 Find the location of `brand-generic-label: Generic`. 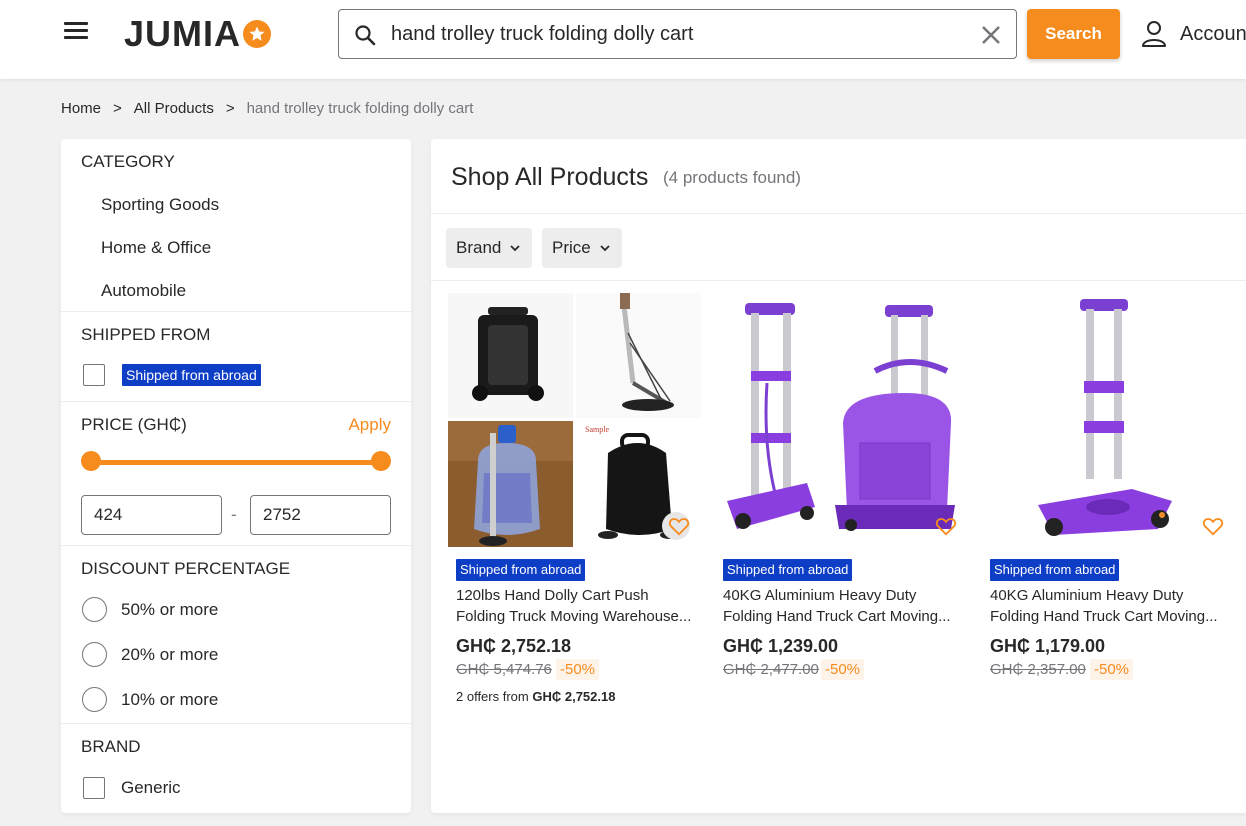

brand-generic-label: Generic is located at coordinates (151, 787).